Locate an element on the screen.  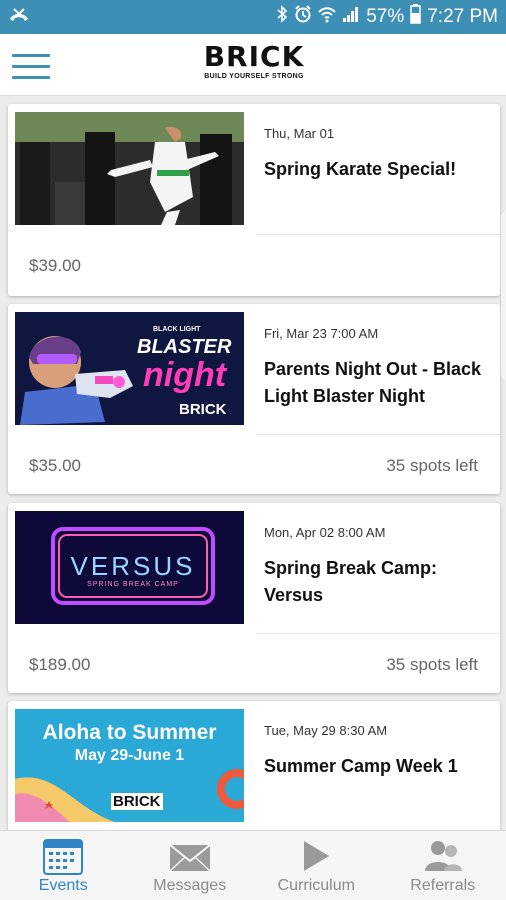
tab-label: Referrals is located at coordinates (443, 885).